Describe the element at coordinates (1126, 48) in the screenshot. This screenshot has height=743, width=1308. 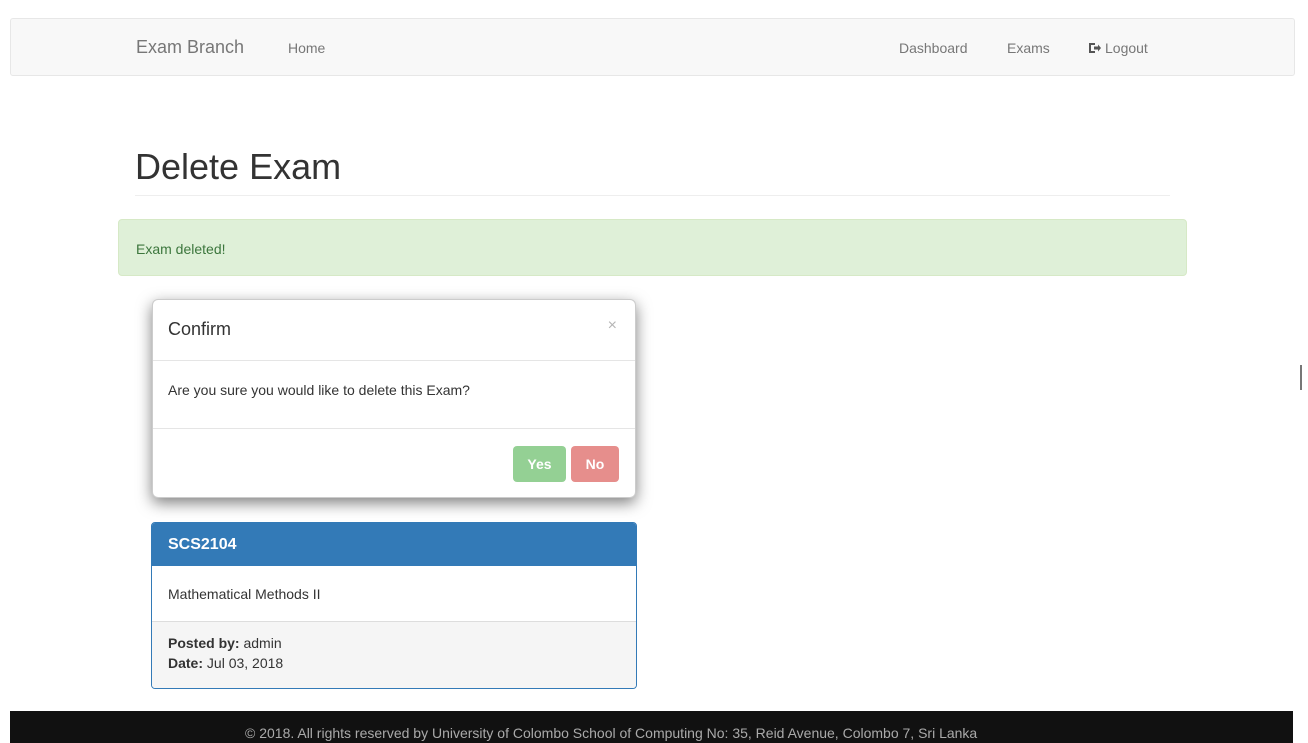
I see `logout-label: Logout` at that location.